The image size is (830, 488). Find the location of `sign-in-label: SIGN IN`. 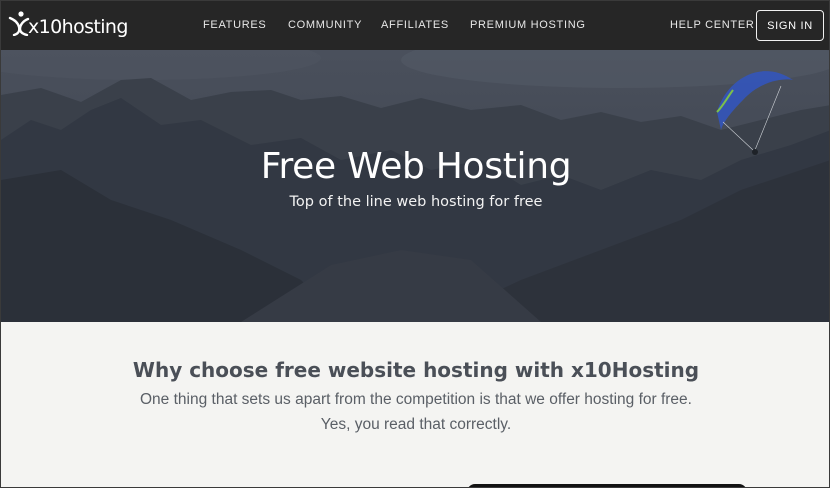

sign-in-label: SIGN IN is located at coordinates (790, 25).